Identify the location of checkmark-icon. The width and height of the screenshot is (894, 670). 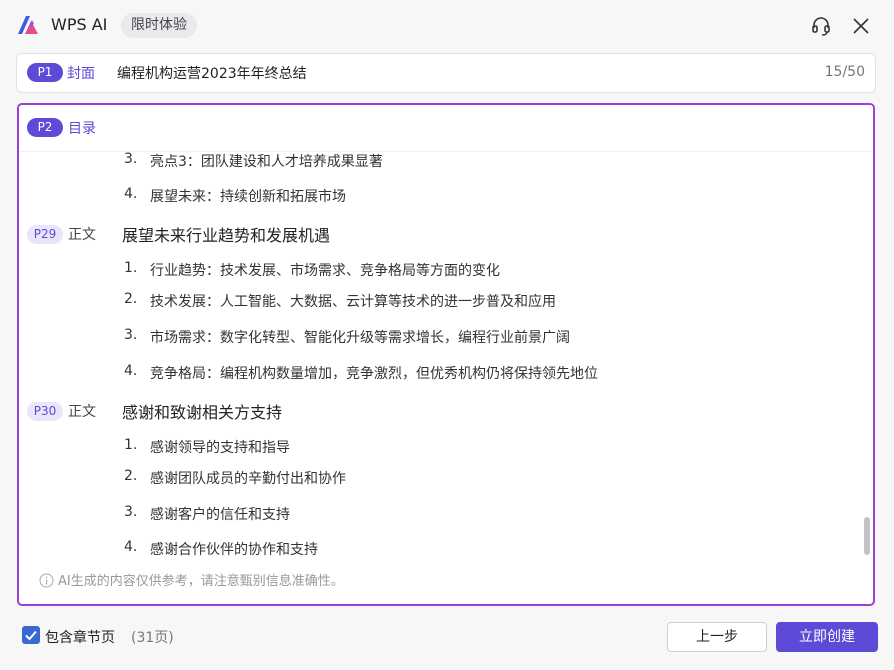
(31, 635).